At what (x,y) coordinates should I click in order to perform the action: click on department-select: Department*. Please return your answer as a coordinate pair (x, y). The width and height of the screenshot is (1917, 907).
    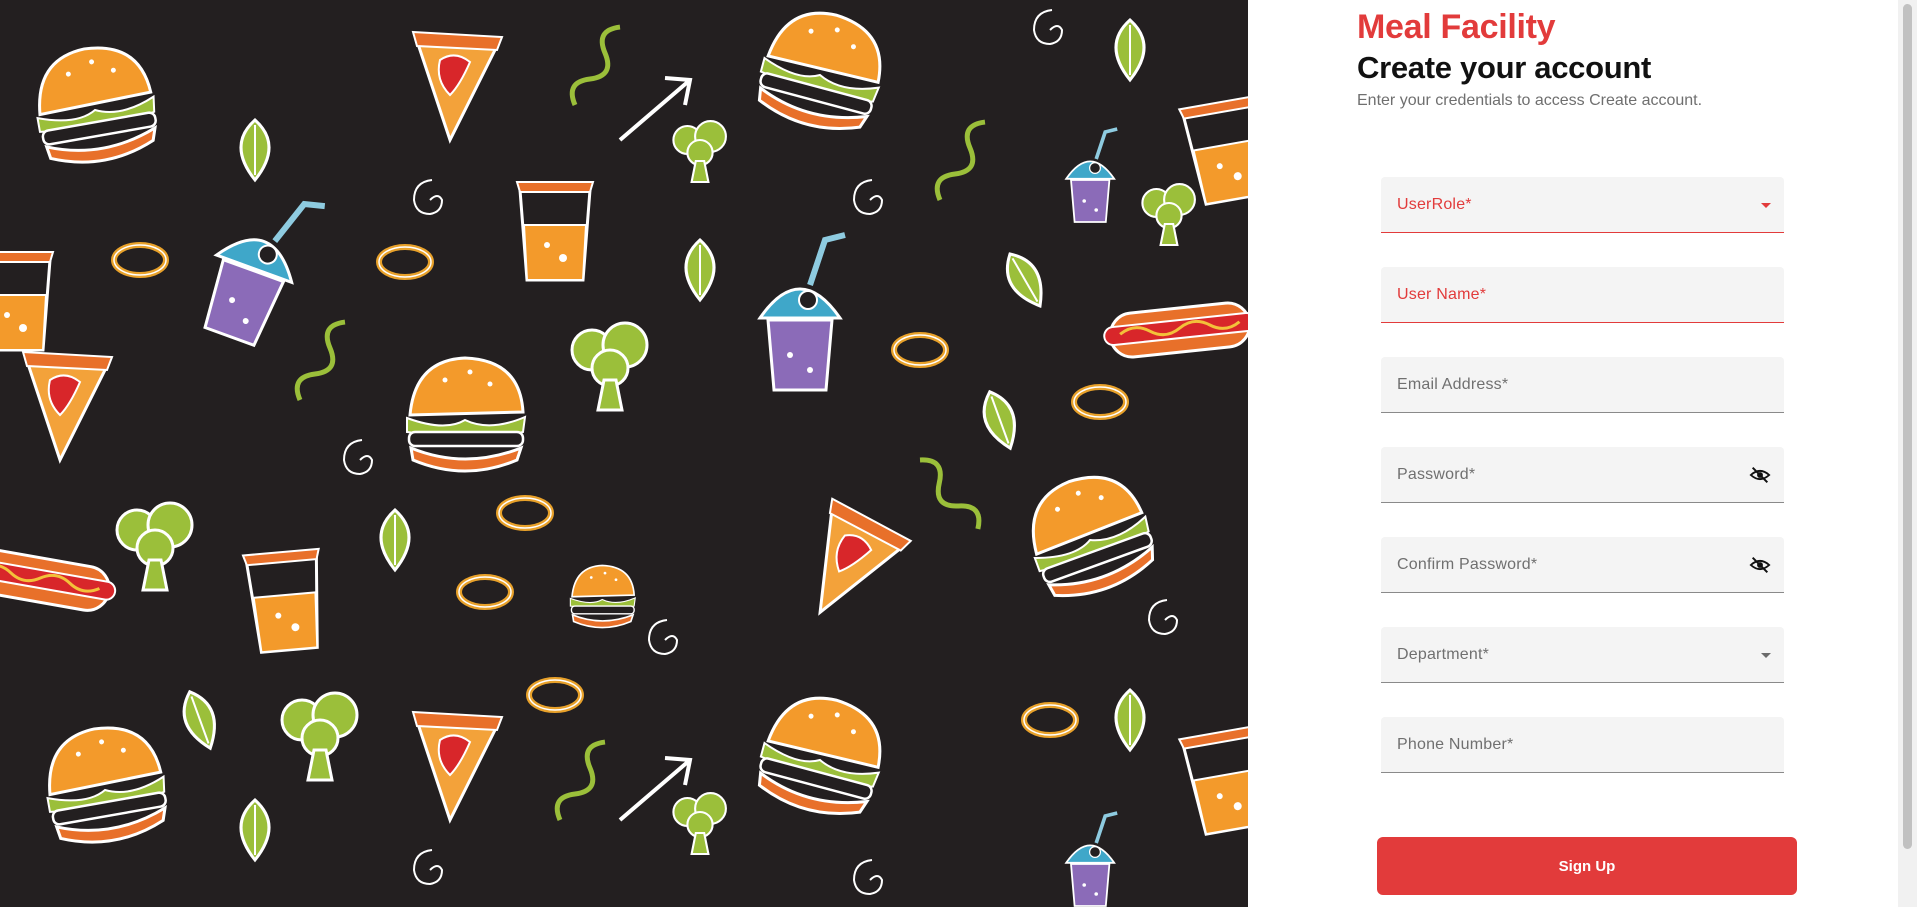
    Looking at the image, I should click on (1582, 655).